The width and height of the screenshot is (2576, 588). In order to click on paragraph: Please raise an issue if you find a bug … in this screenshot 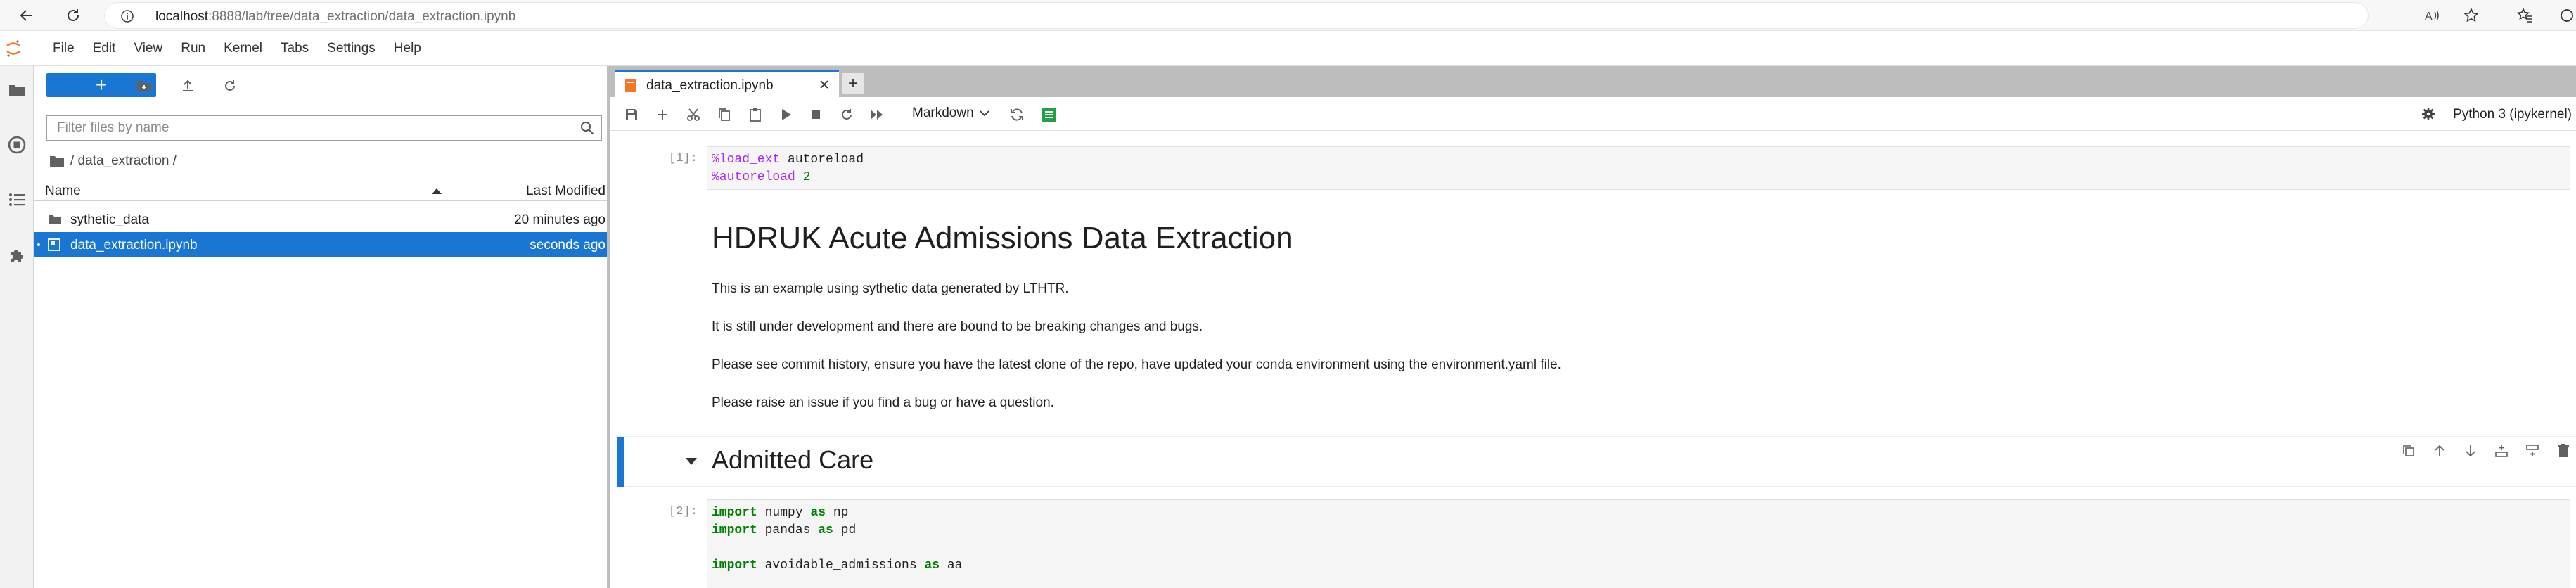, I will do `click(883, 403)`.